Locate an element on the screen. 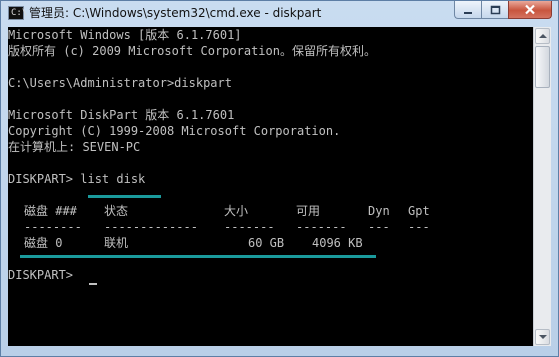 The width and height of the screenshot is (559, 357). table-header-row: 磁盘 ### 状态 大小 可用 Dyn Gpt is located at coordinates (270, 211).